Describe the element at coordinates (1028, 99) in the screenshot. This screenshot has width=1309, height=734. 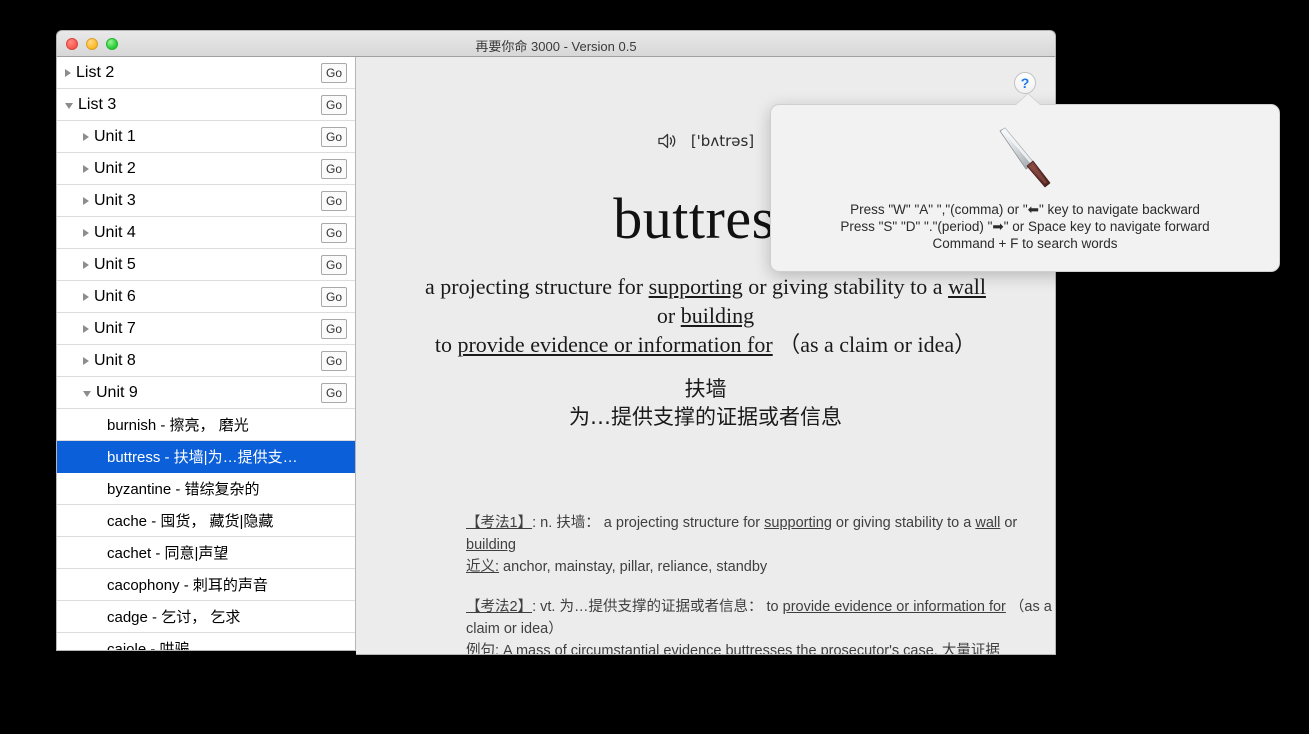
I see `popover-arrow` at that location.